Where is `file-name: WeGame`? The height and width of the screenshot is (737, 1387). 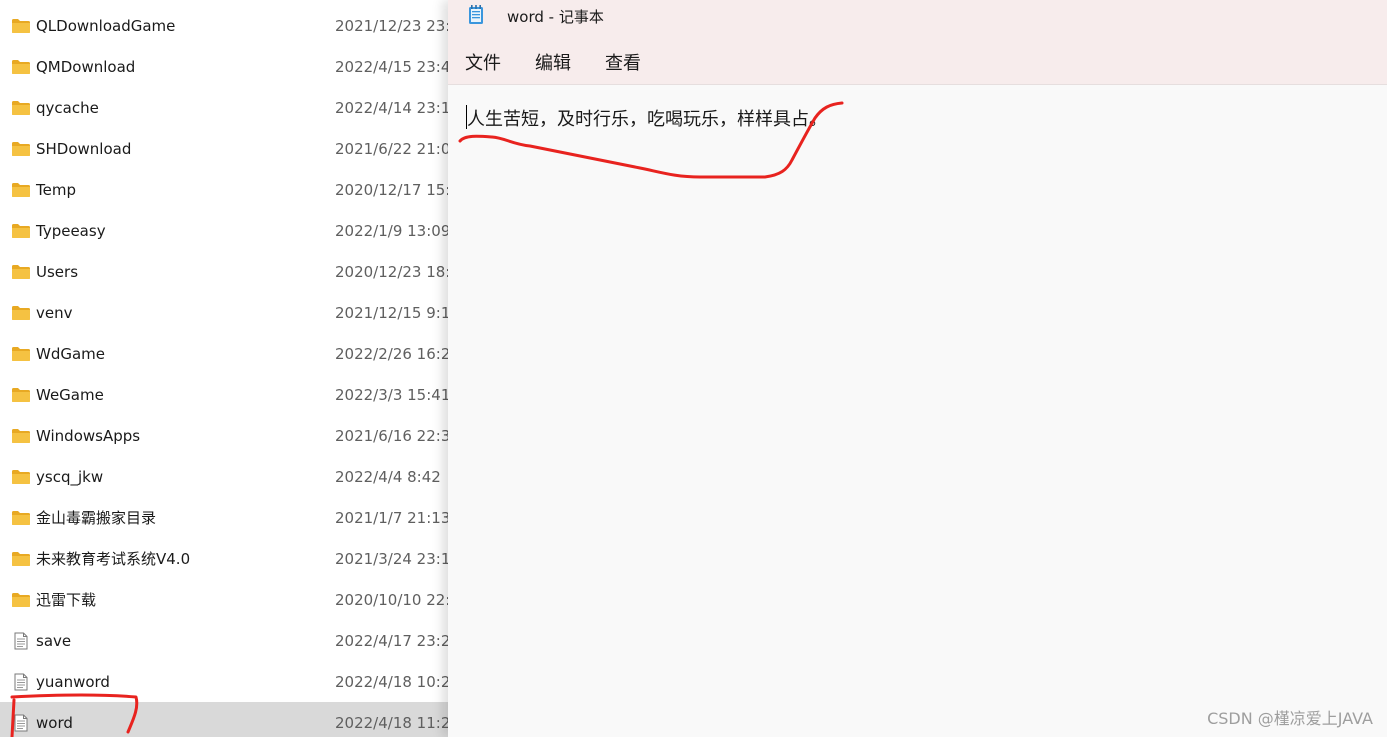 file-name: WeGame is located at coordinates (70, 394).